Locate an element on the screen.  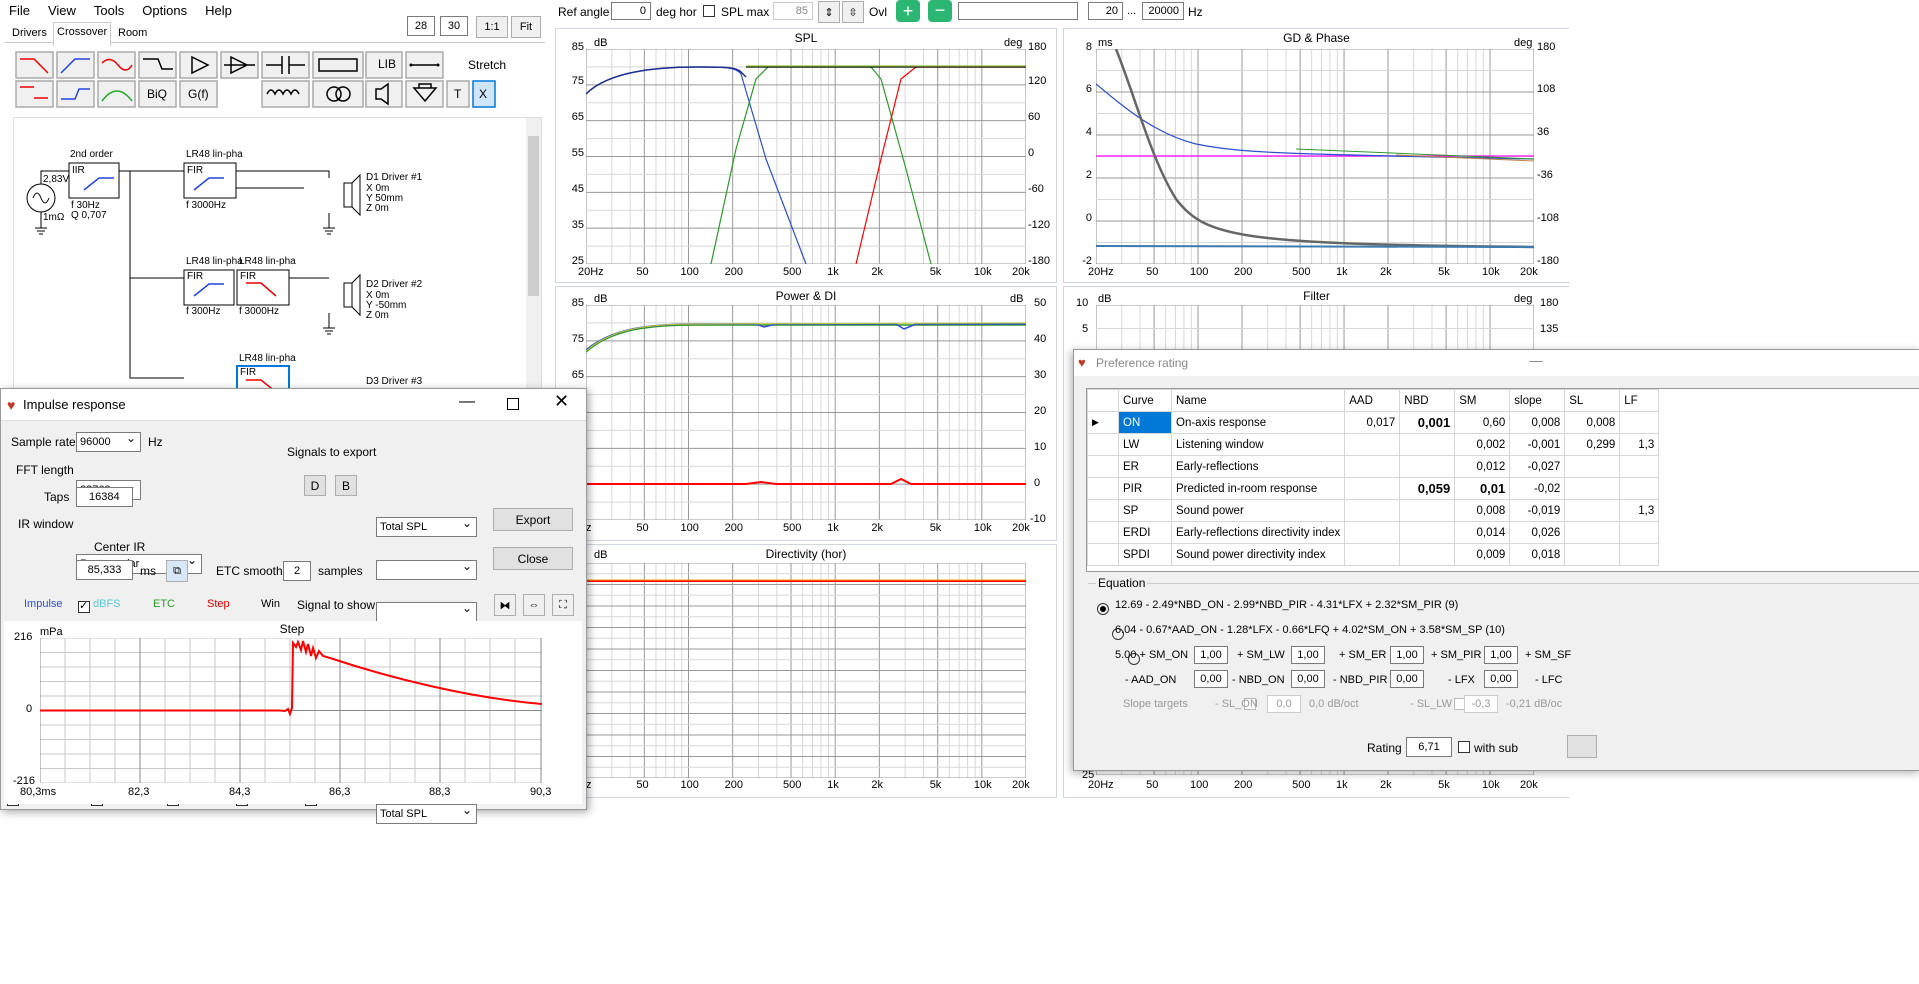
sm-lw-input: 1,00 is located at coordinates (1308, 655).